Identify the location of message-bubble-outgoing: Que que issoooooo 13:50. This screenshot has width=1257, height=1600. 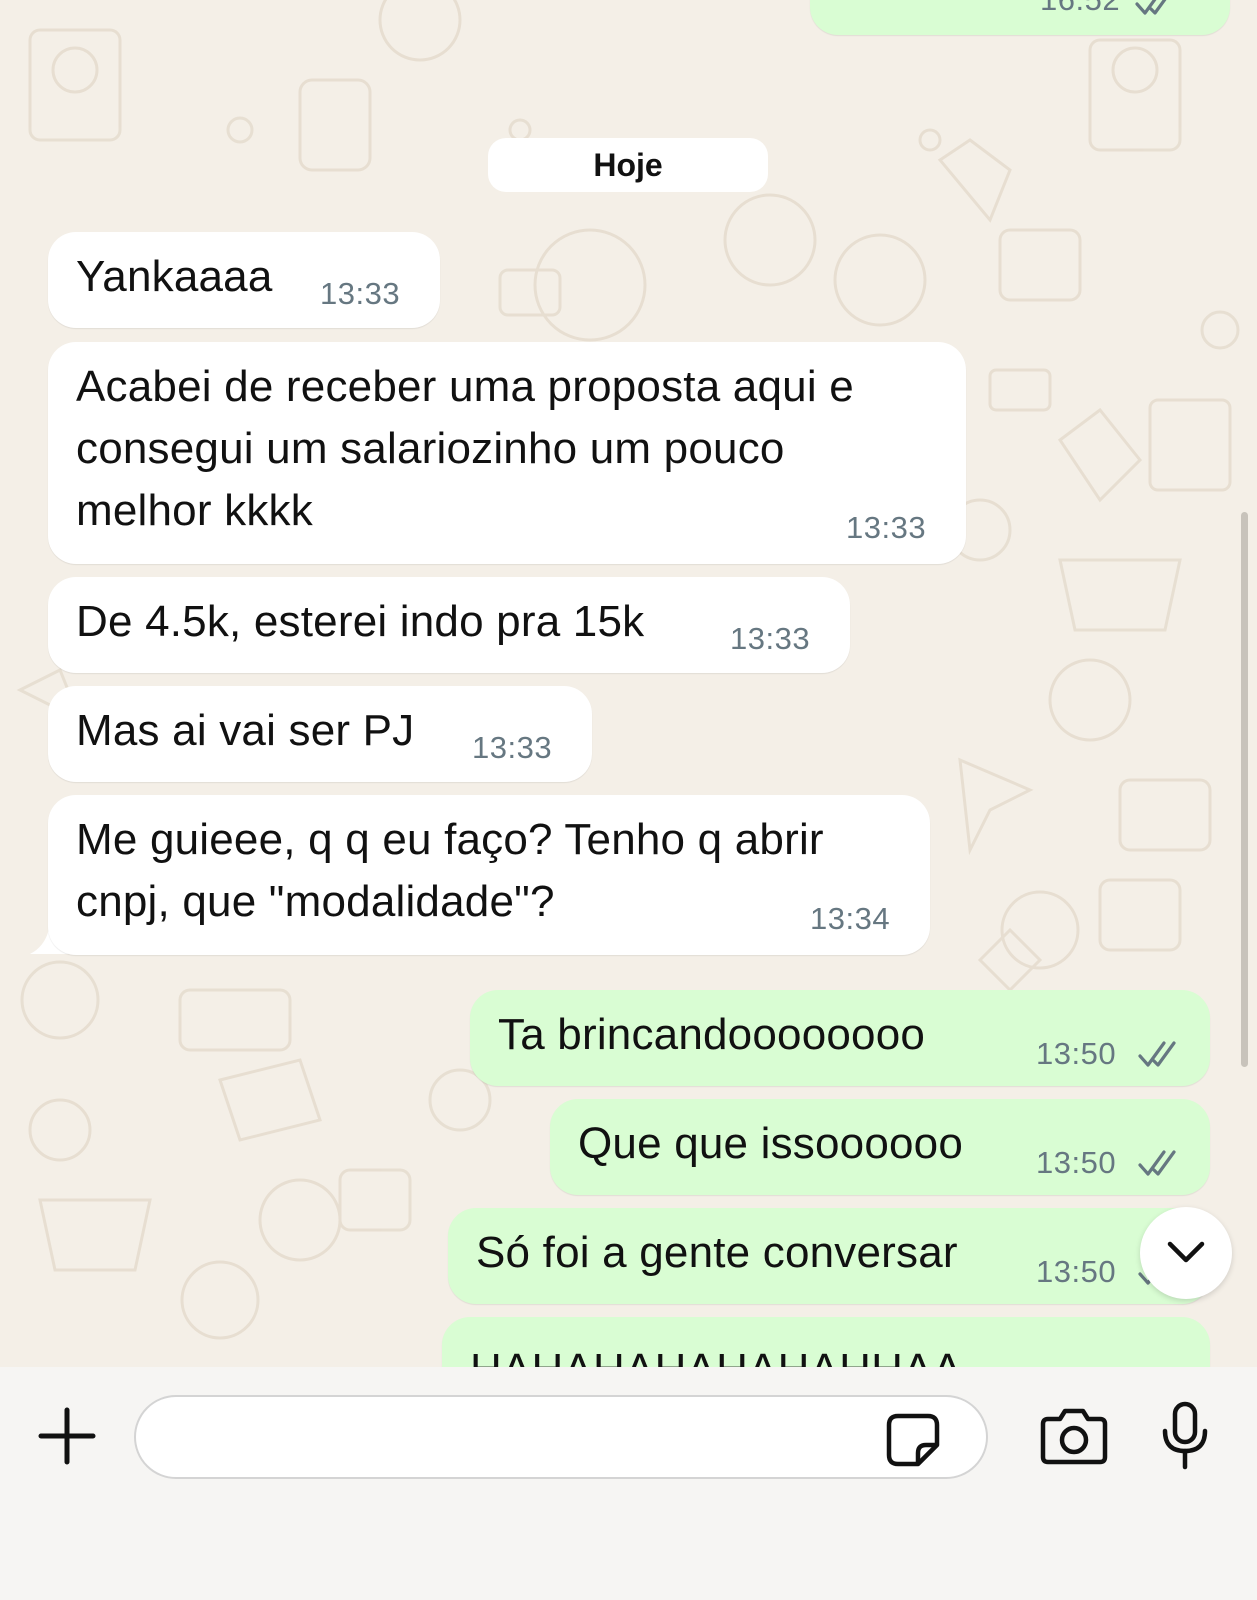
(880, 1147).